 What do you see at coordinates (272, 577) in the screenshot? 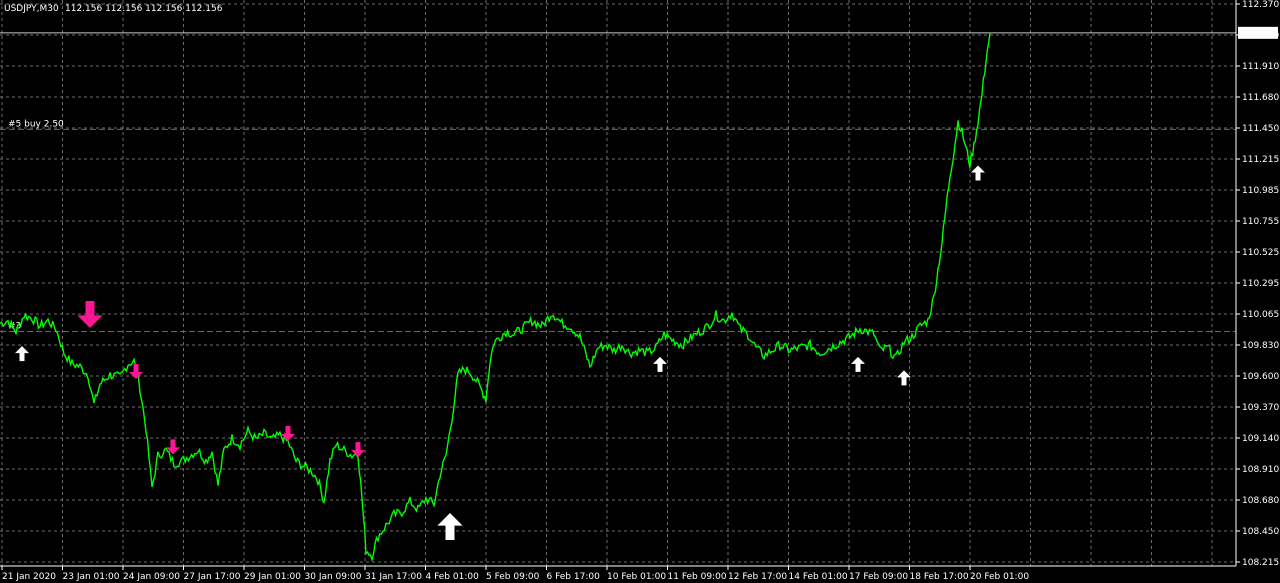
I see `x-tick-label: 29 Jan 01:00` at bounding box center [272, 577].